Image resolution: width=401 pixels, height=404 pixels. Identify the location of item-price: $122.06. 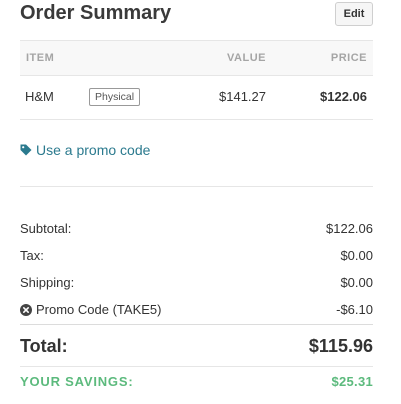
(343, 96).